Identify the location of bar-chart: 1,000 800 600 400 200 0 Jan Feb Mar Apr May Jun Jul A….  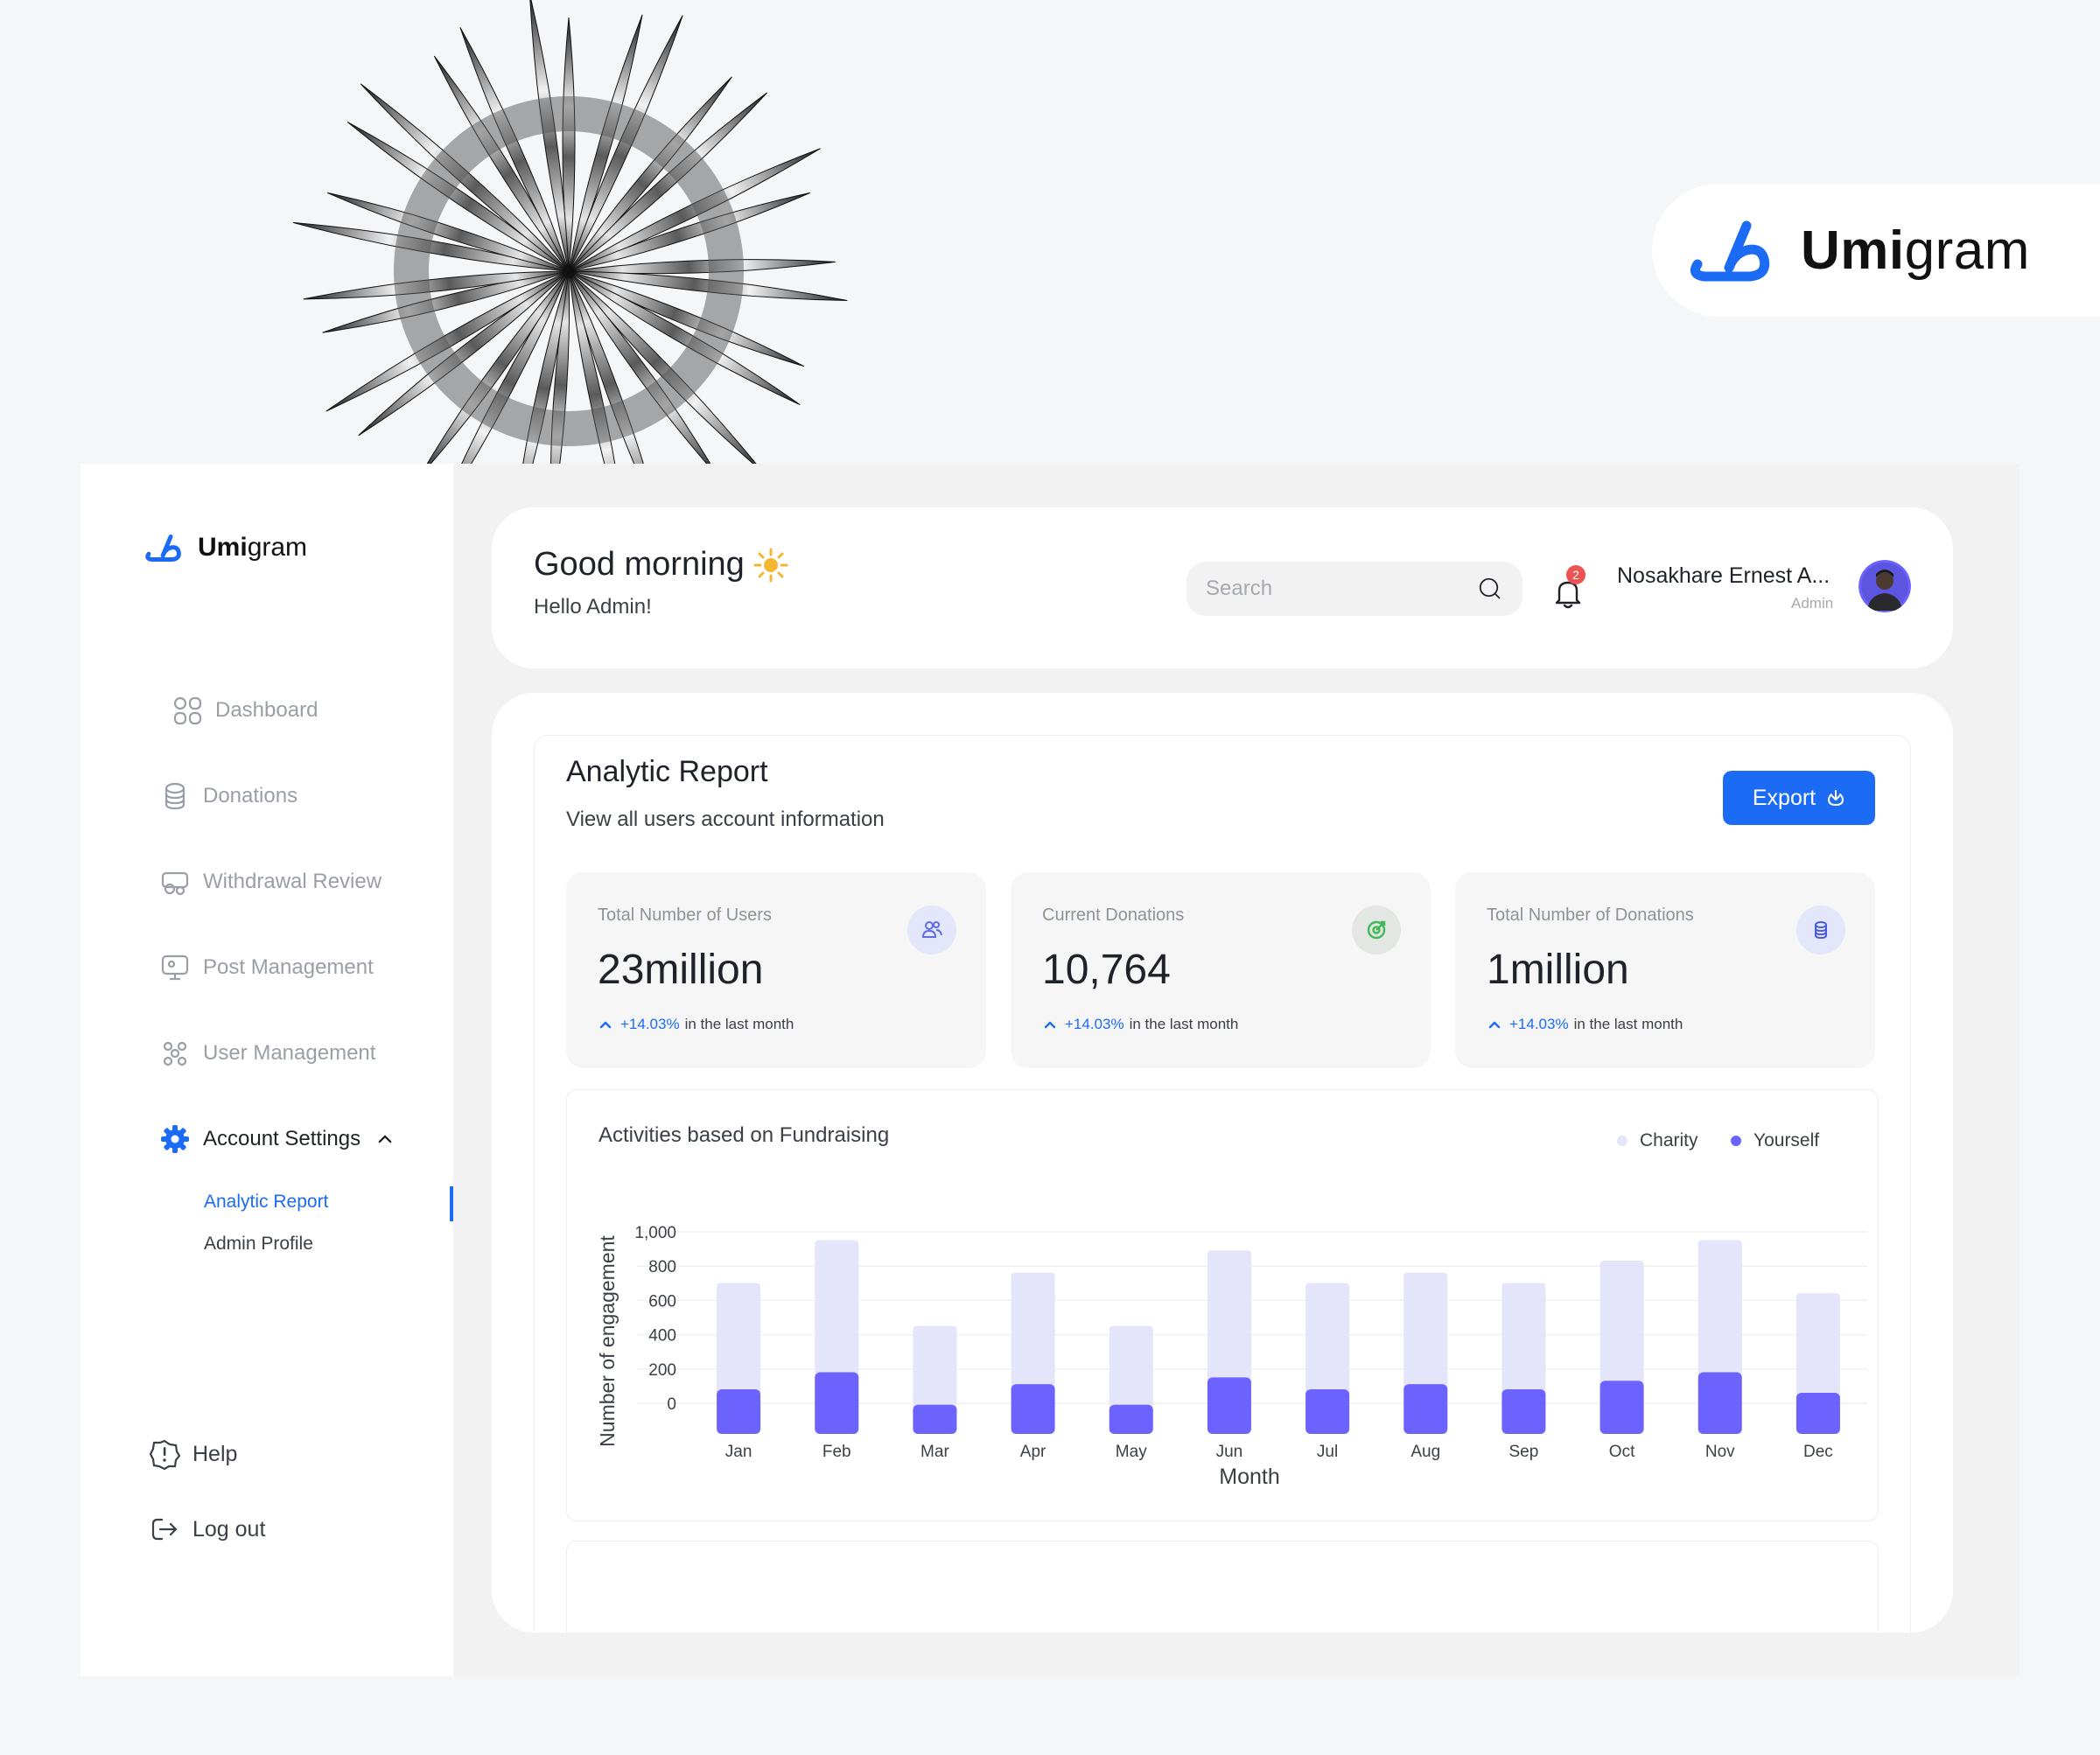
(1231, 1356).